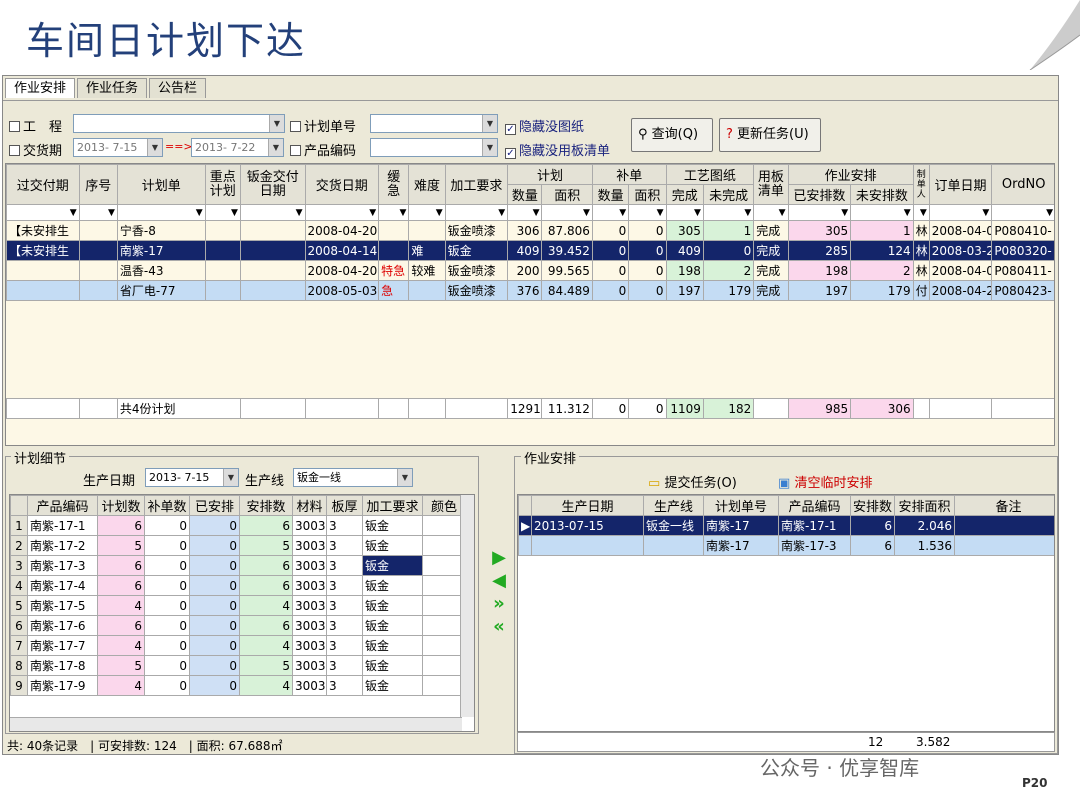  I want to click on delivery-checkbox, so click(14, 150).